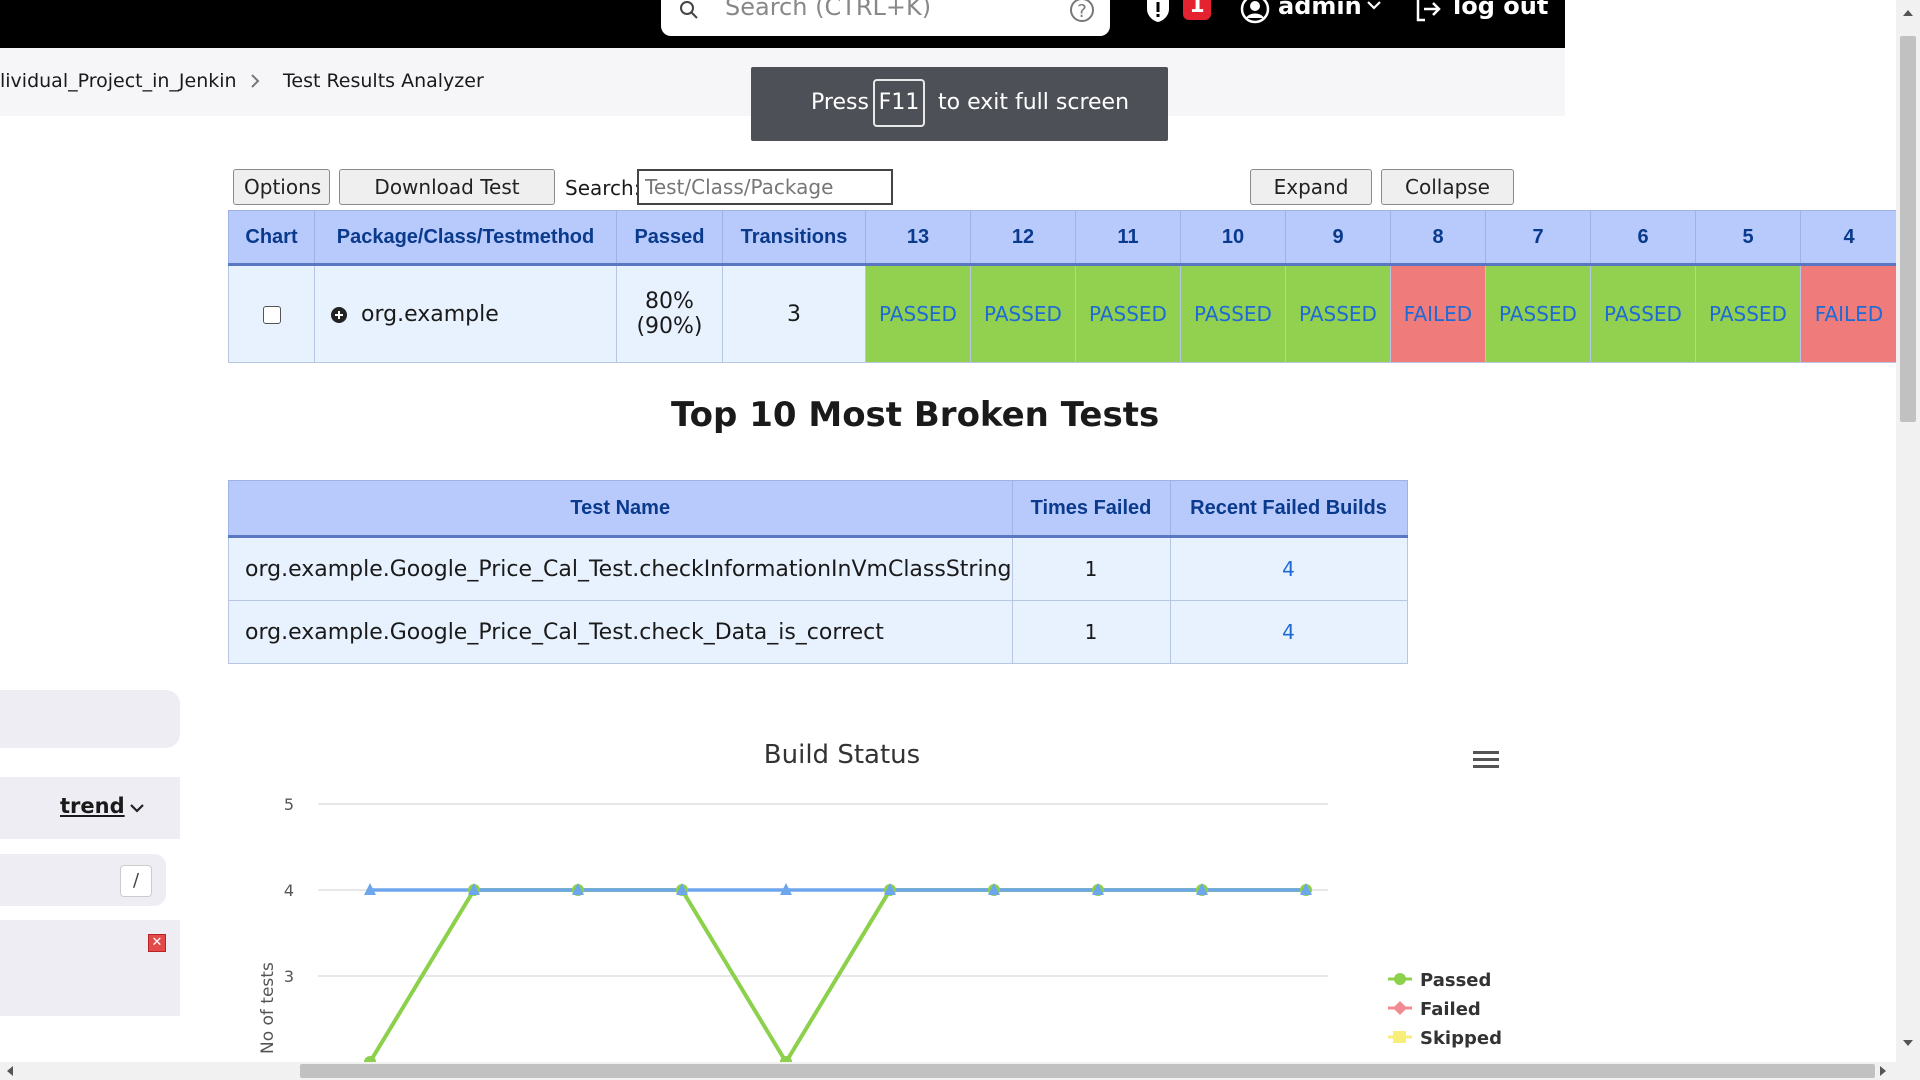 Image resolution: width=1920 pixels, height=1080 pixels. I want to click on header-build: 7, so click(1538, 238).